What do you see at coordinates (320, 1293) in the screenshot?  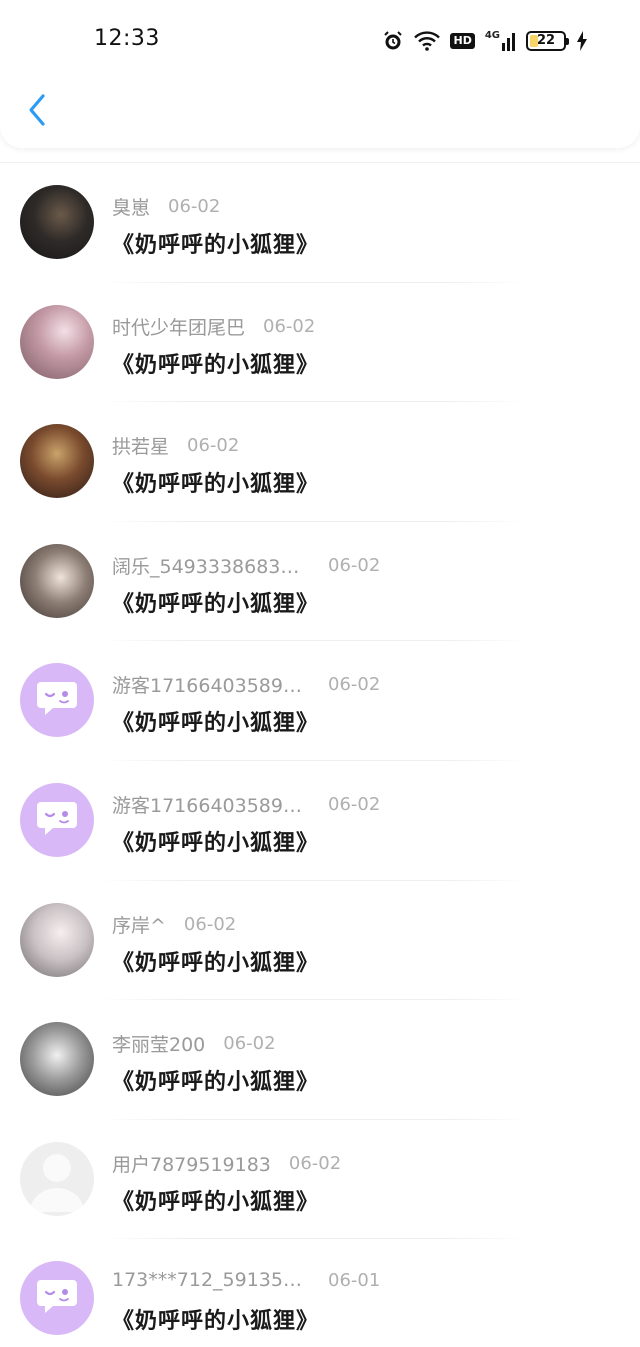 I see `list-item: 173***712_591359… 06-01 《奶呼呼的小狐狸》` at bounding box center [320, 1293].